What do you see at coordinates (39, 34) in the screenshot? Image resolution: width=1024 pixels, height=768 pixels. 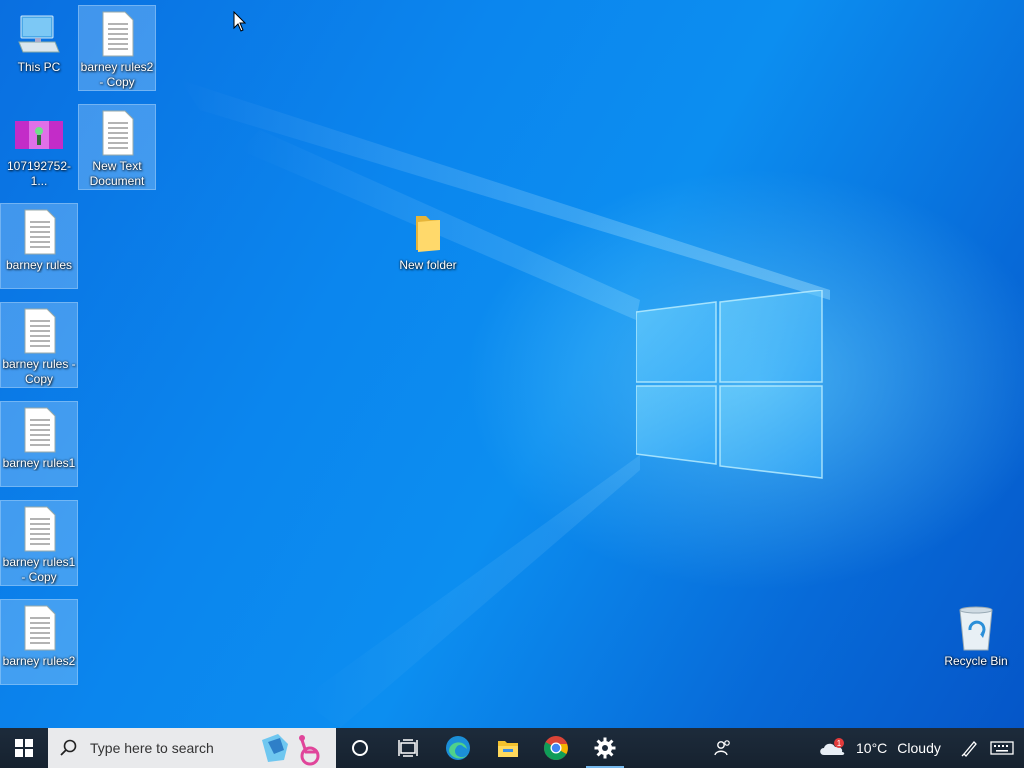 I see `computer-icon` at bounding box center [39, 34].